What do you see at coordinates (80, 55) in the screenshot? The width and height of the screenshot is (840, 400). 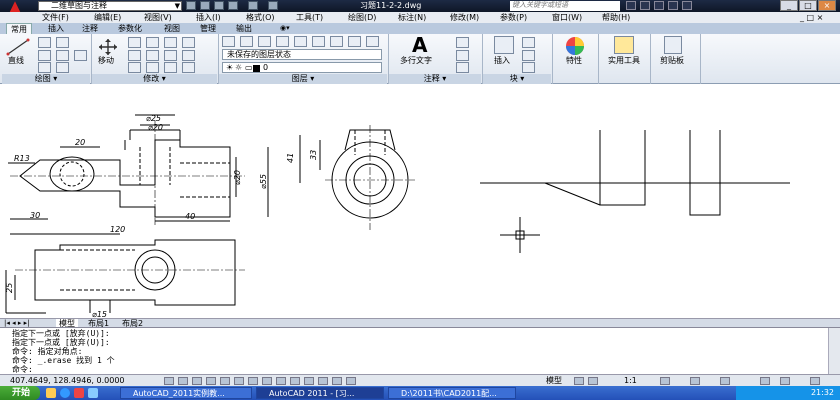 I see `region-icon` at bounding box center [80, 55].